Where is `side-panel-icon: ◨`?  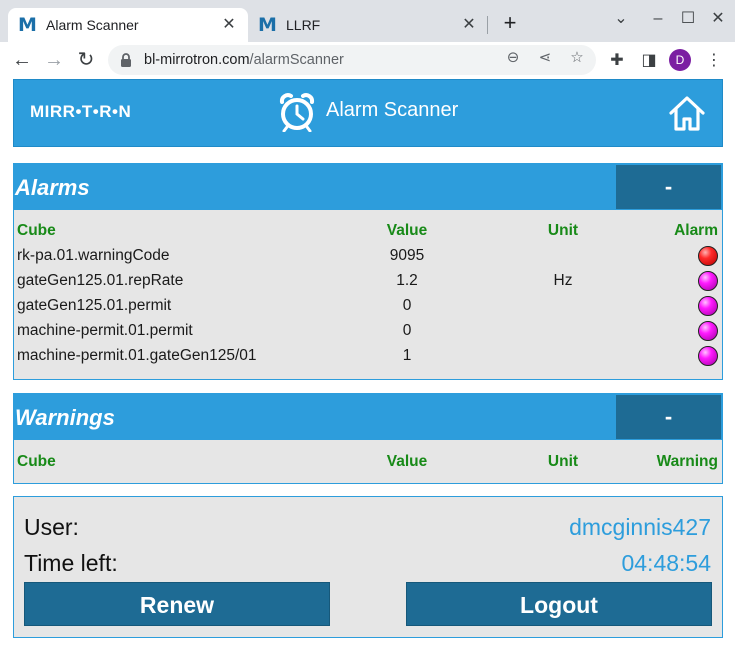 side-panel-icon: ◨ is located at coordinates (649, 61).